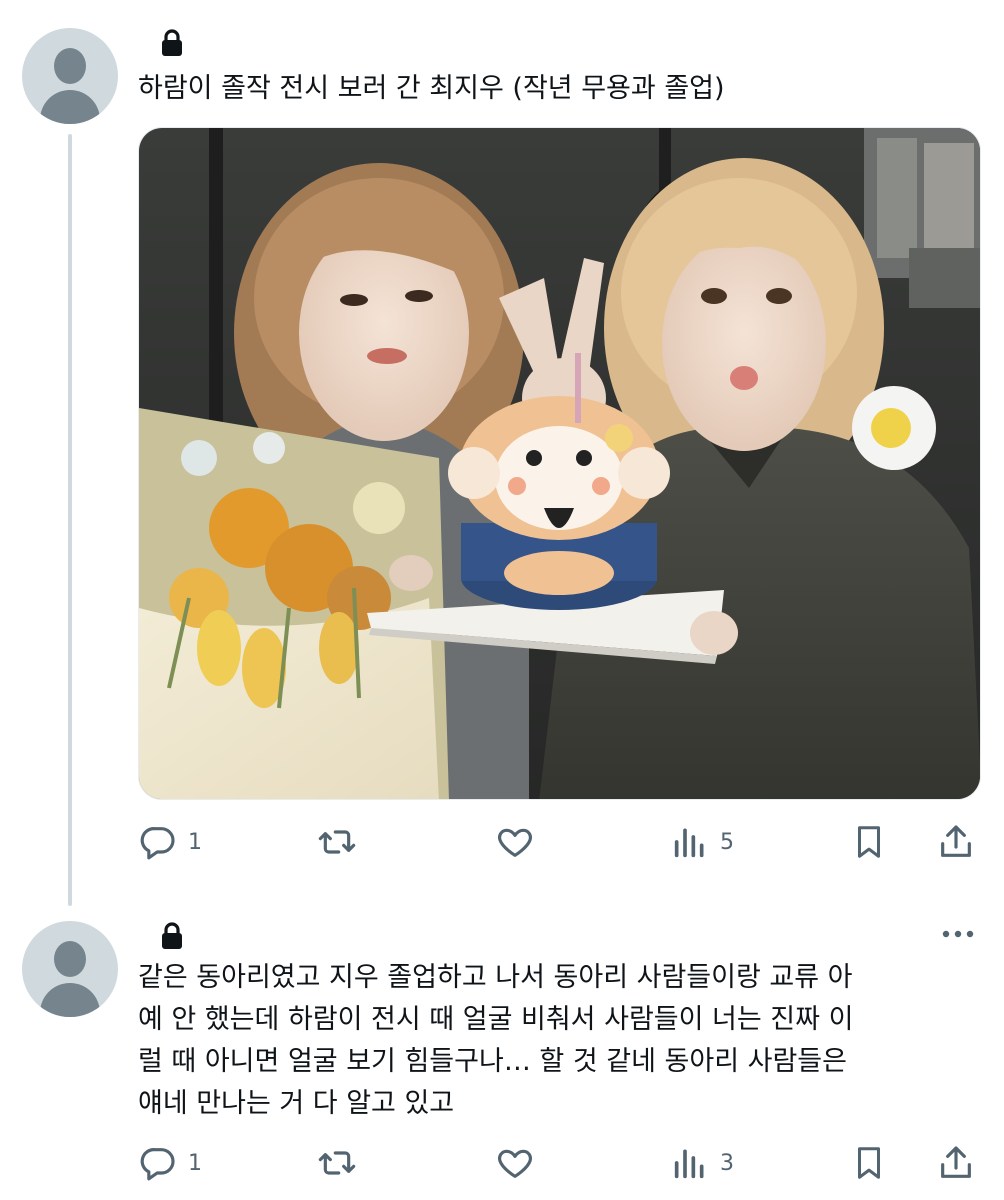  What do you see at coordinates (70, 520) in the screenshot?
I see `thread-connector-line` at bounding box center [70, 520].